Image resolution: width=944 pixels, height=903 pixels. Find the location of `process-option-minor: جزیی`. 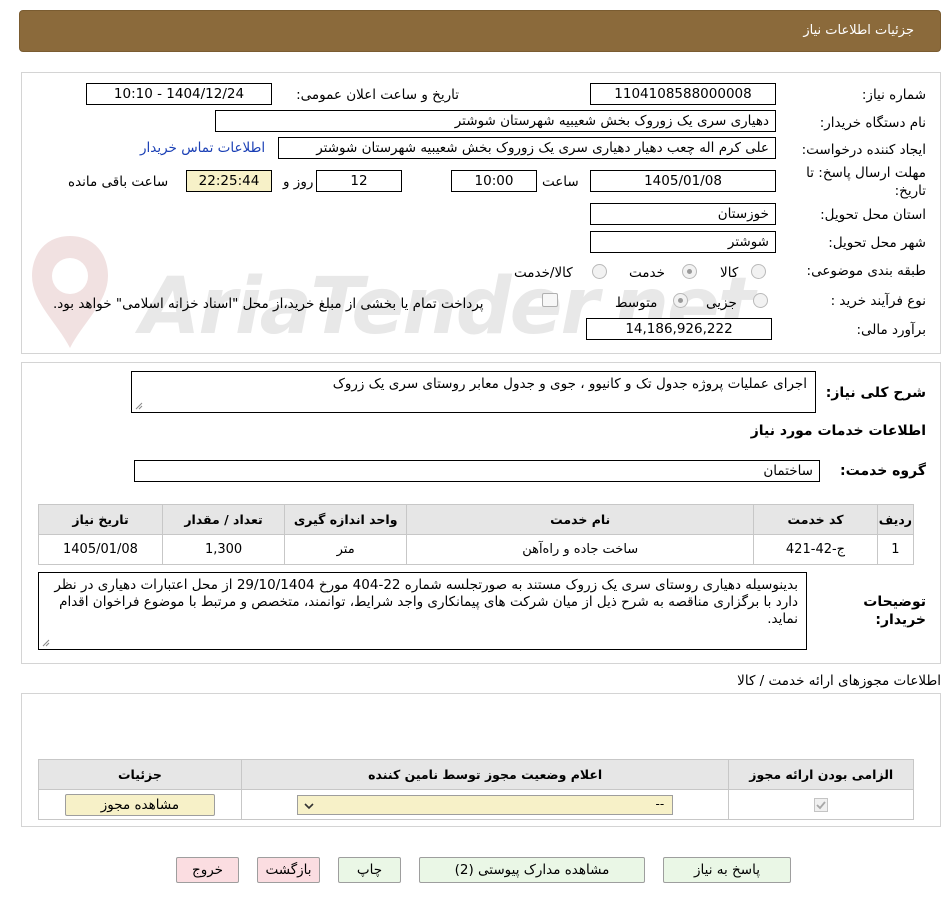

process-option-minor: جزیی is located at coordinates (721, 303).